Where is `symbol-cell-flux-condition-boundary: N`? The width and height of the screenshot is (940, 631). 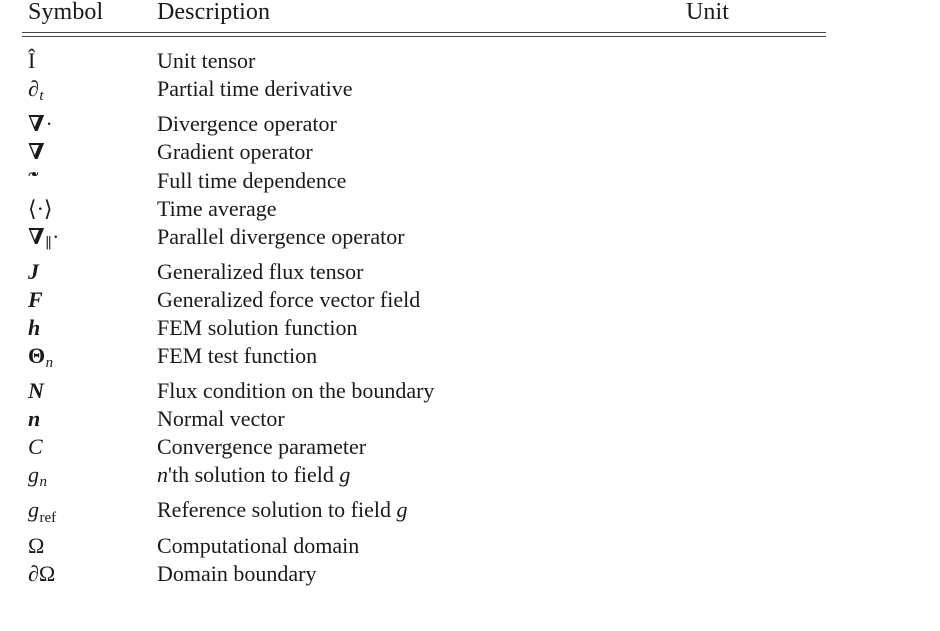 symbol-cell-flux-condition-boundary: N is located at coordinates (87, 391).